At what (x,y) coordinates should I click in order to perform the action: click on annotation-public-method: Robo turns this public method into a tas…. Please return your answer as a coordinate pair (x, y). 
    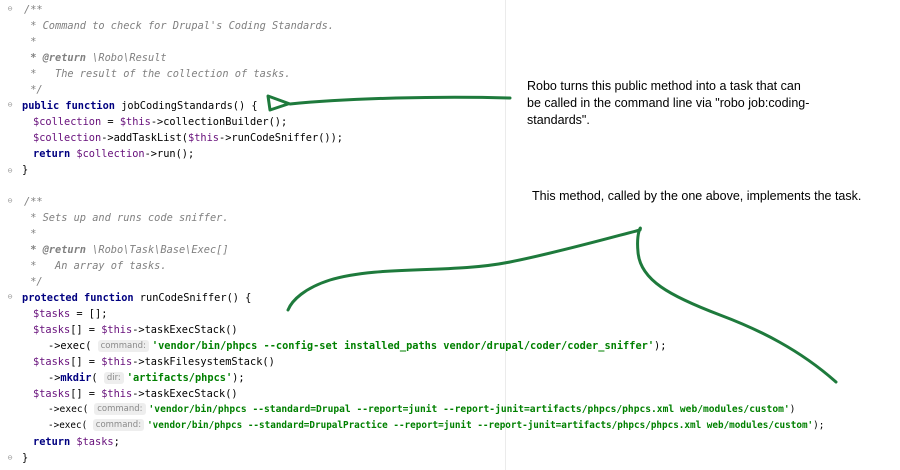
    Looking at the image, I should click on (668, 103).